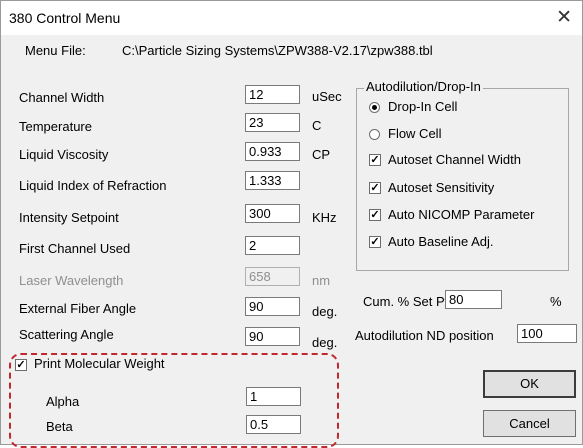  Describe the element at coordinates (55, 126) in the screenshot. I see `temperature-label: Temperature` at that location.